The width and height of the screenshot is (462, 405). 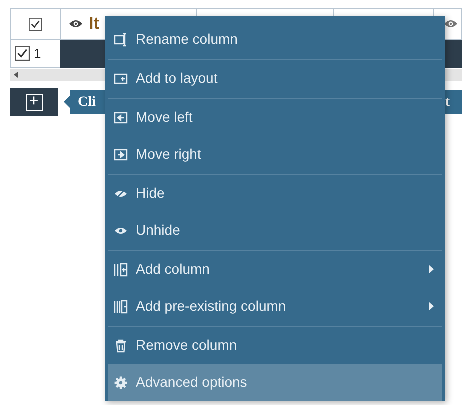 What do you see at coordinates (121, 307) in the screenshot?
I see `column-insert-icon` at bounding box center [121, 307].